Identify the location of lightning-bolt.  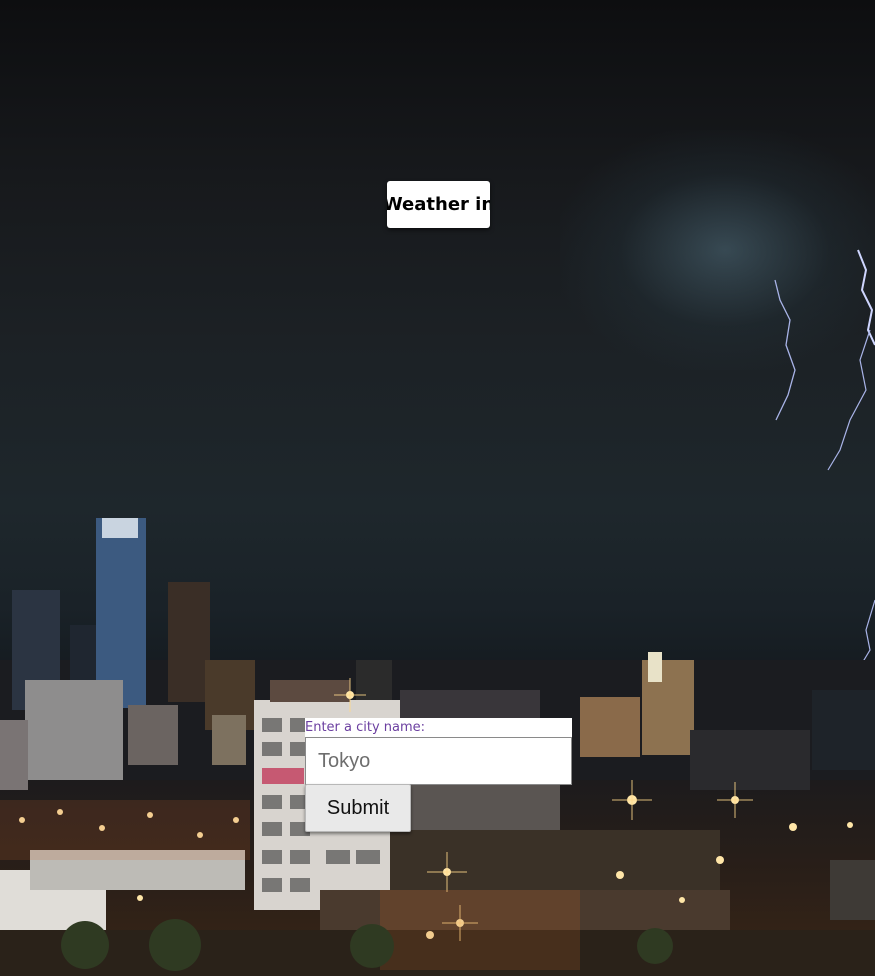
(866, 297).